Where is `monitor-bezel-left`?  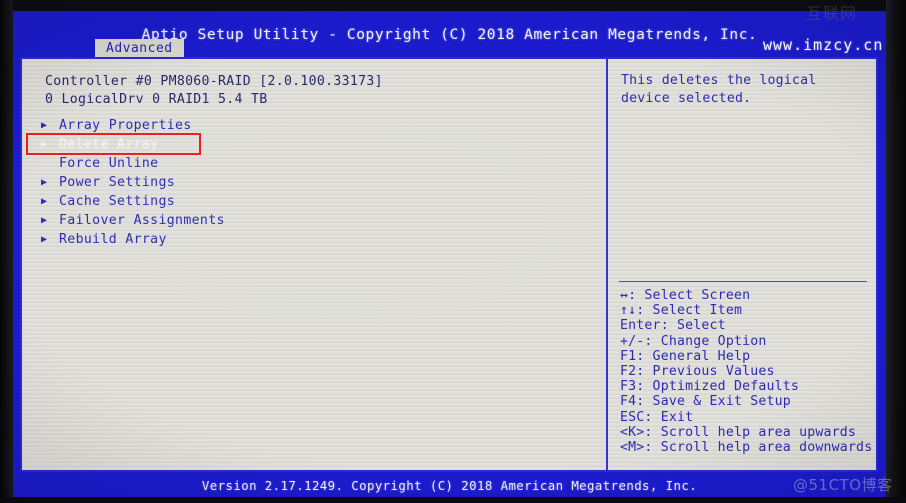
monitor-bezel-left is located at coordinates (6, 251).